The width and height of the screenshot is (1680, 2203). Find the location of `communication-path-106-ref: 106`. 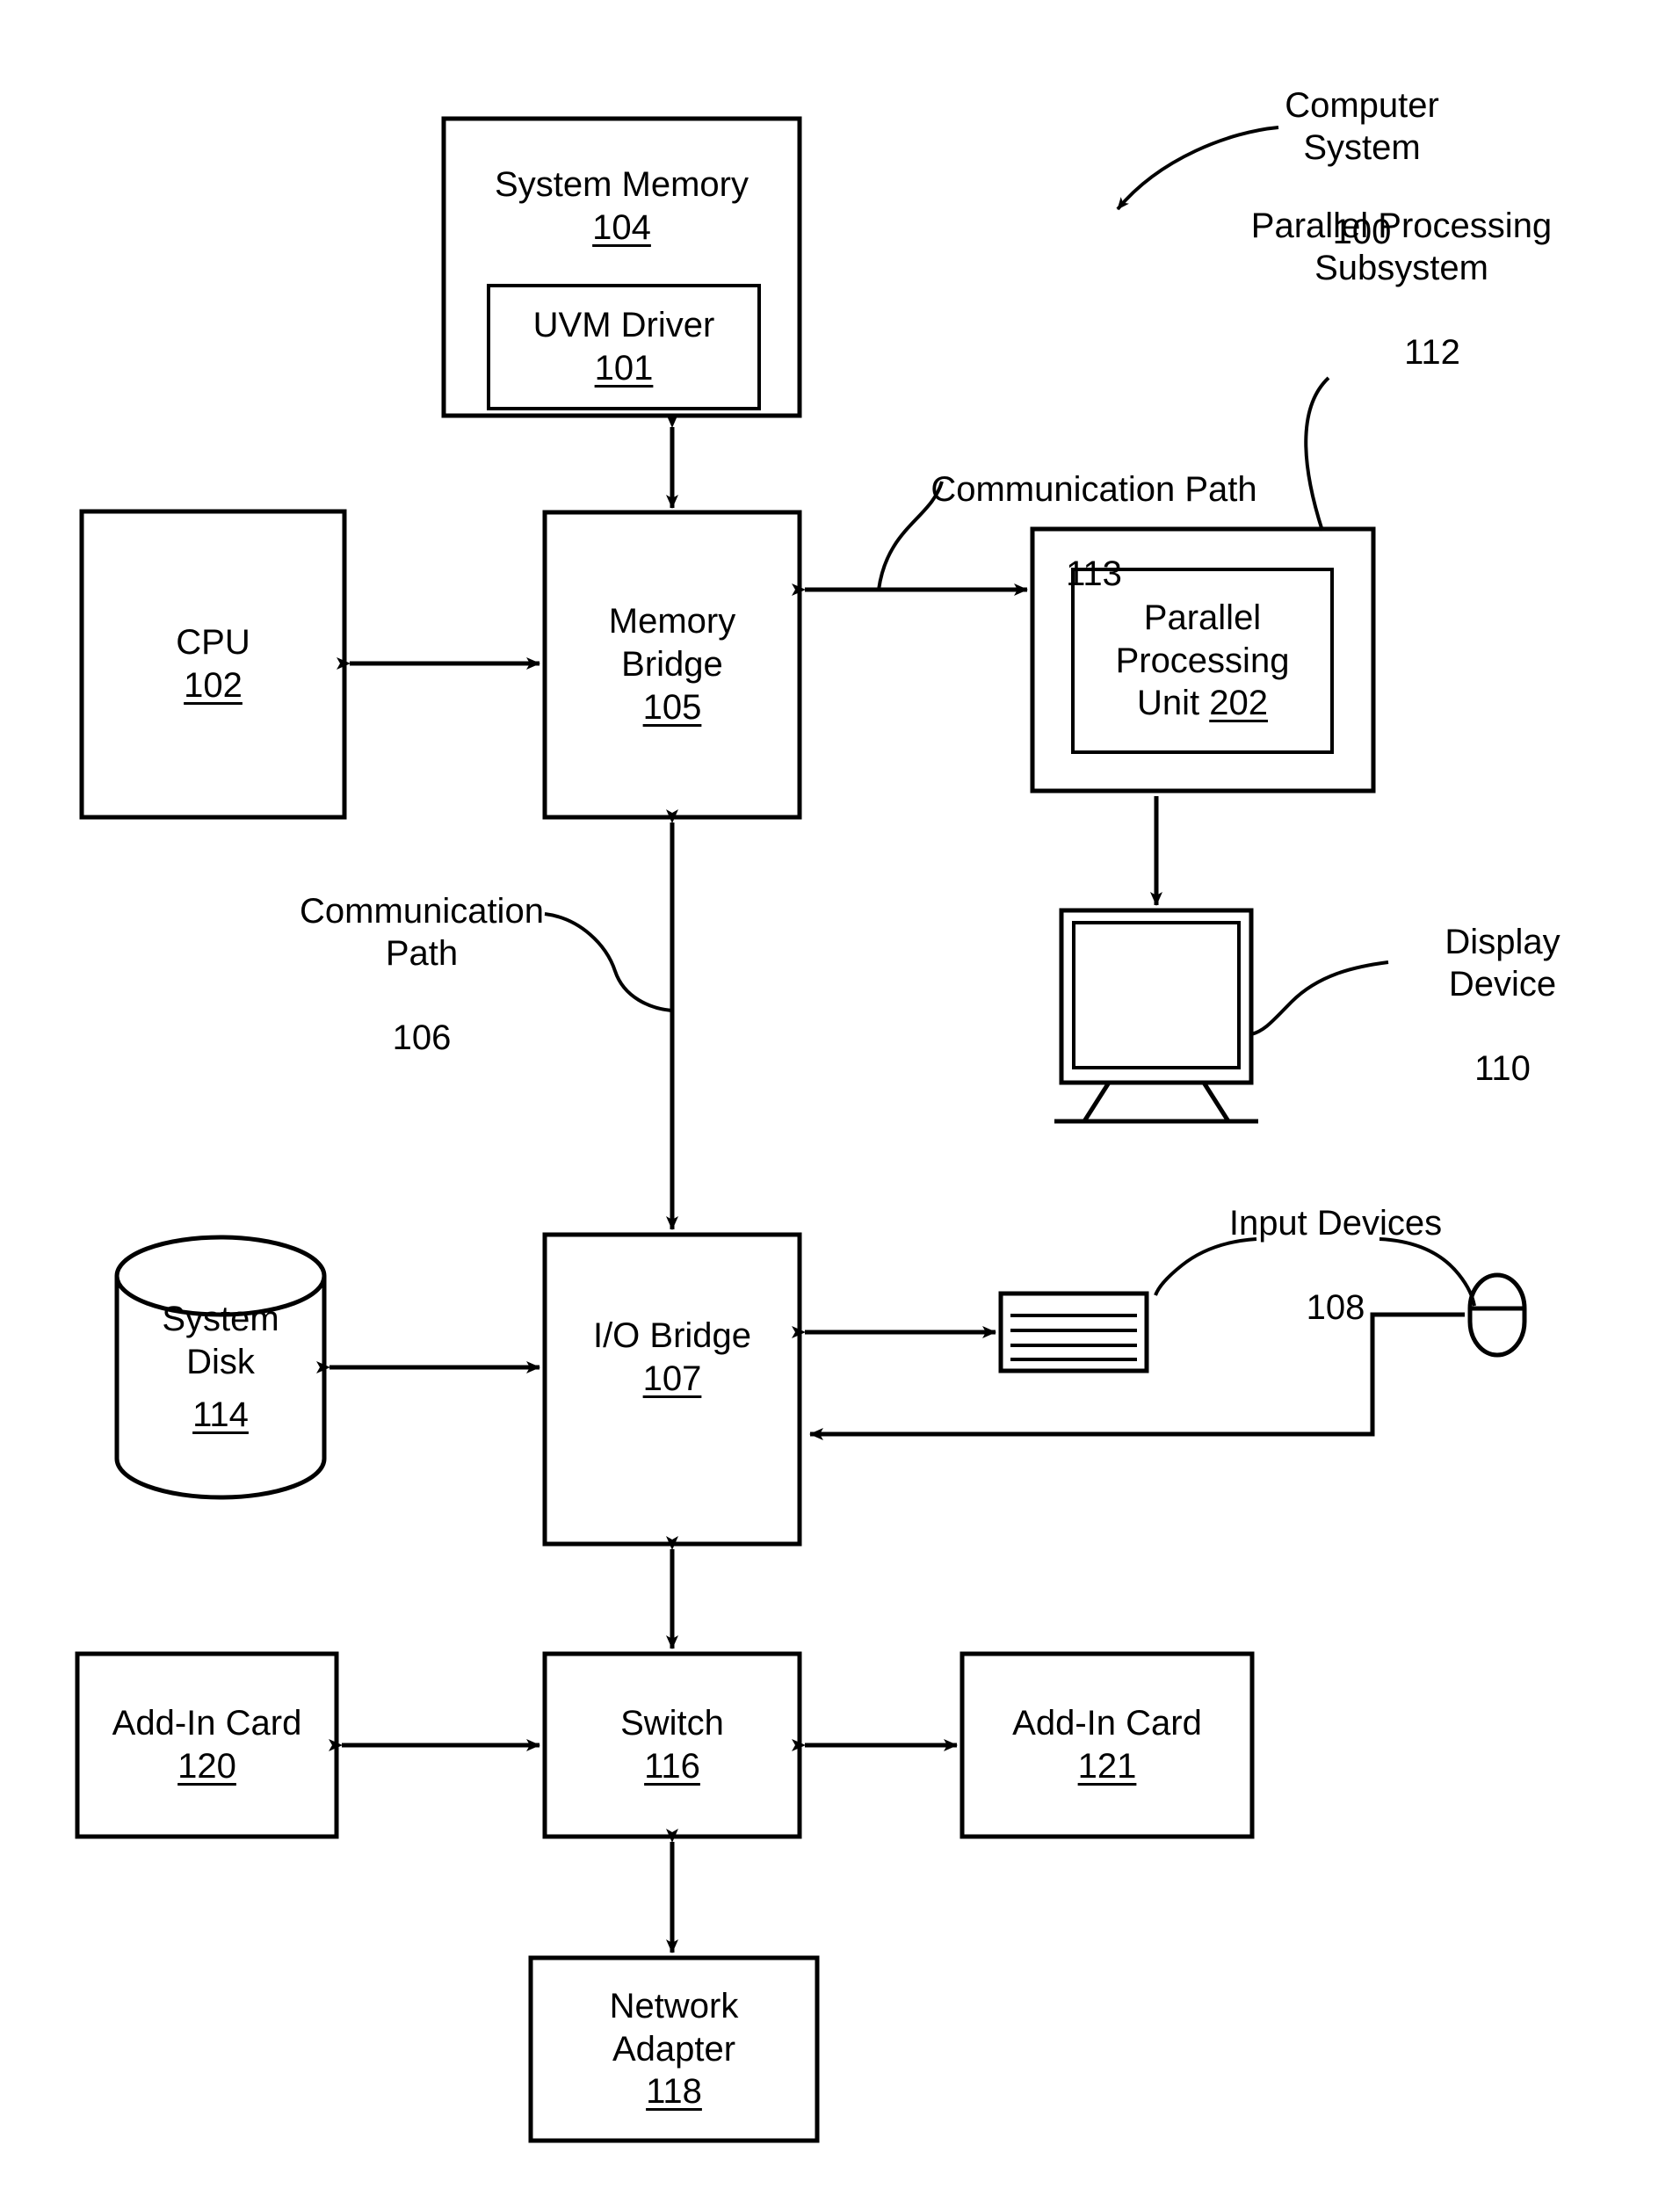

communication-path-106-ref: 106 is located at coordinates (422, 1037).